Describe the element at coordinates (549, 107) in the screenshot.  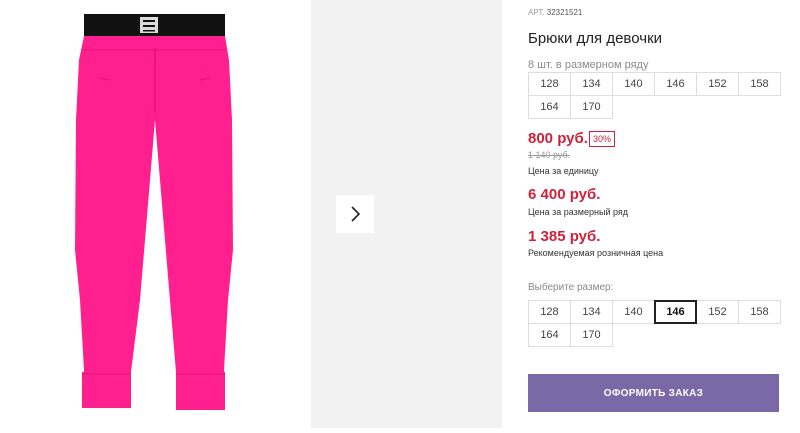
I see `pack-size-cell: 164` at that location.